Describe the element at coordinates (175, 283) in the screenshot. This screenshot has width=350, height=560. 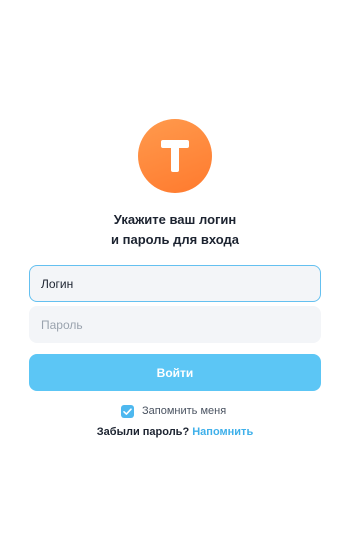
I see `login-input` at that location.